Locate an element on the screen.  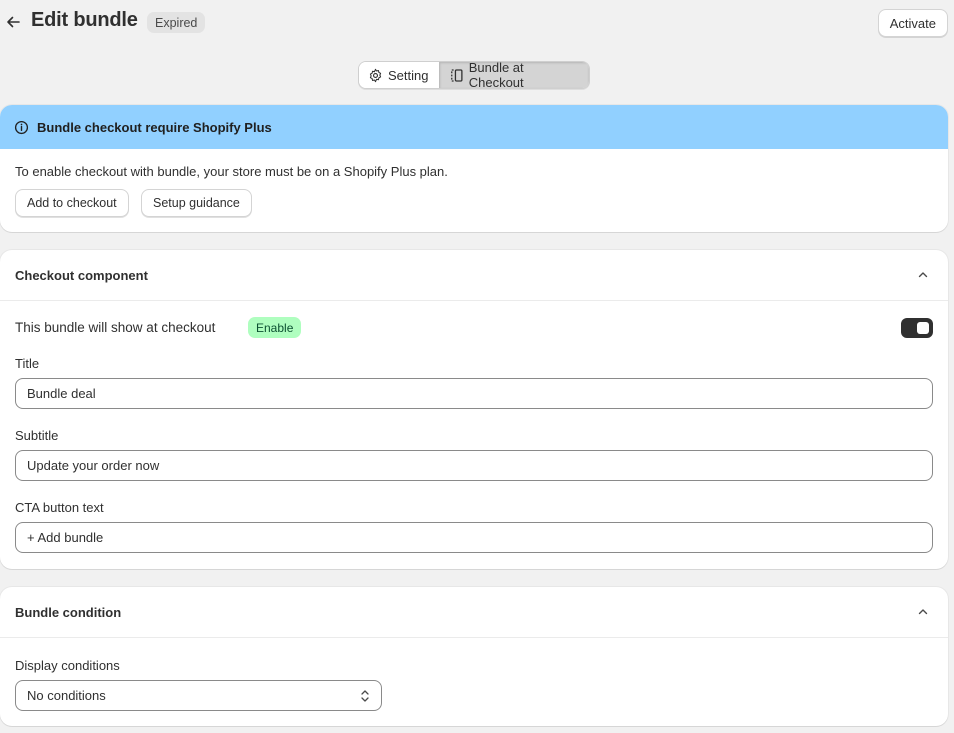
banner-title: Bundle checkout require Shopify Plus is located at coordinates (154, 127).